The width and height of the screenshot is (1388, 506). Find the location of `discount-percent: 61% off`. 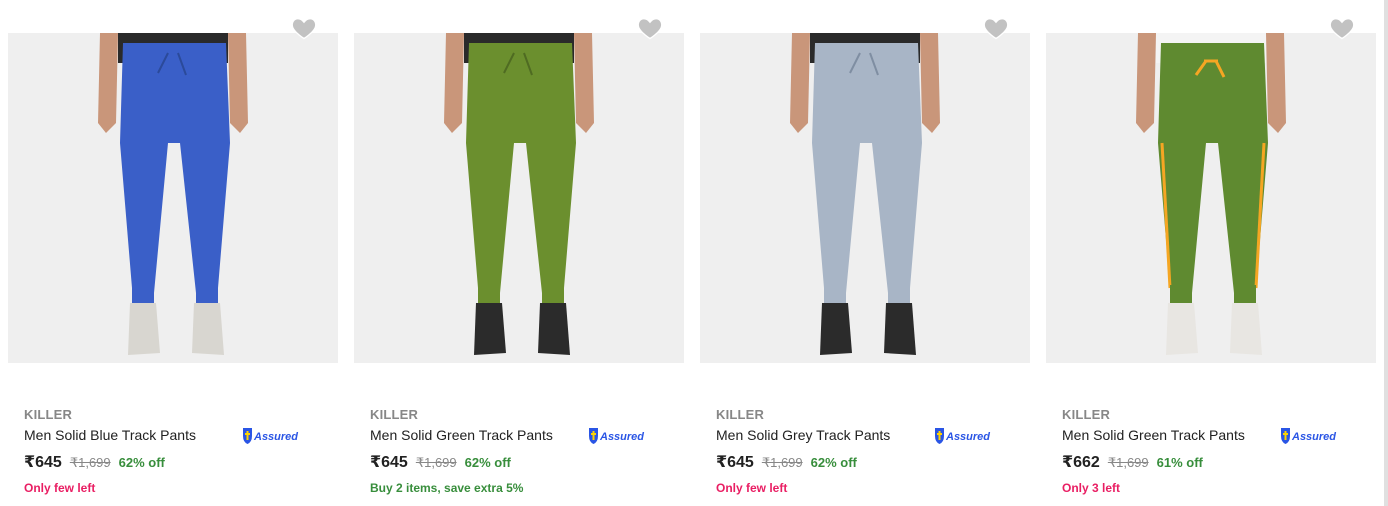

discount-percent: 61% off is located at coordinates (1179, 462).